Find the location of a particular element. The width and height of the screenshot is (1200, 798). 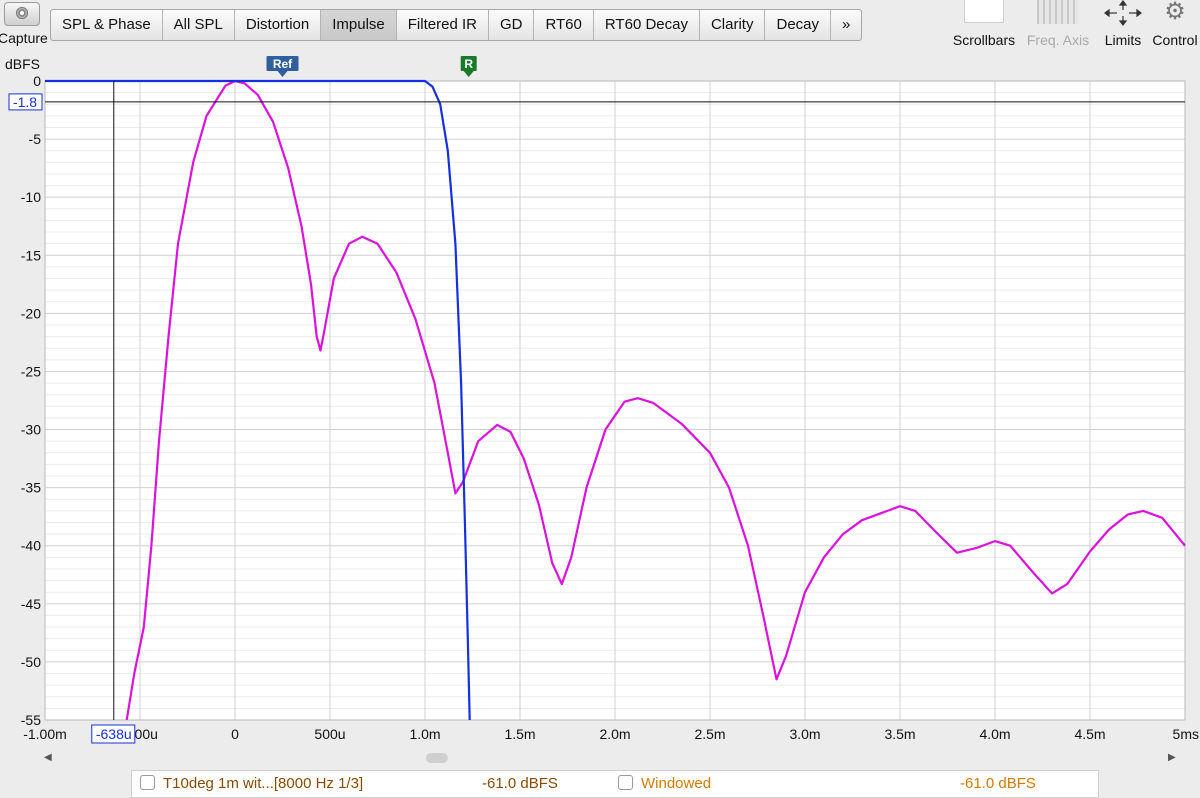

x-tick-label: 4.5m is located at coordinates (1089, 734).